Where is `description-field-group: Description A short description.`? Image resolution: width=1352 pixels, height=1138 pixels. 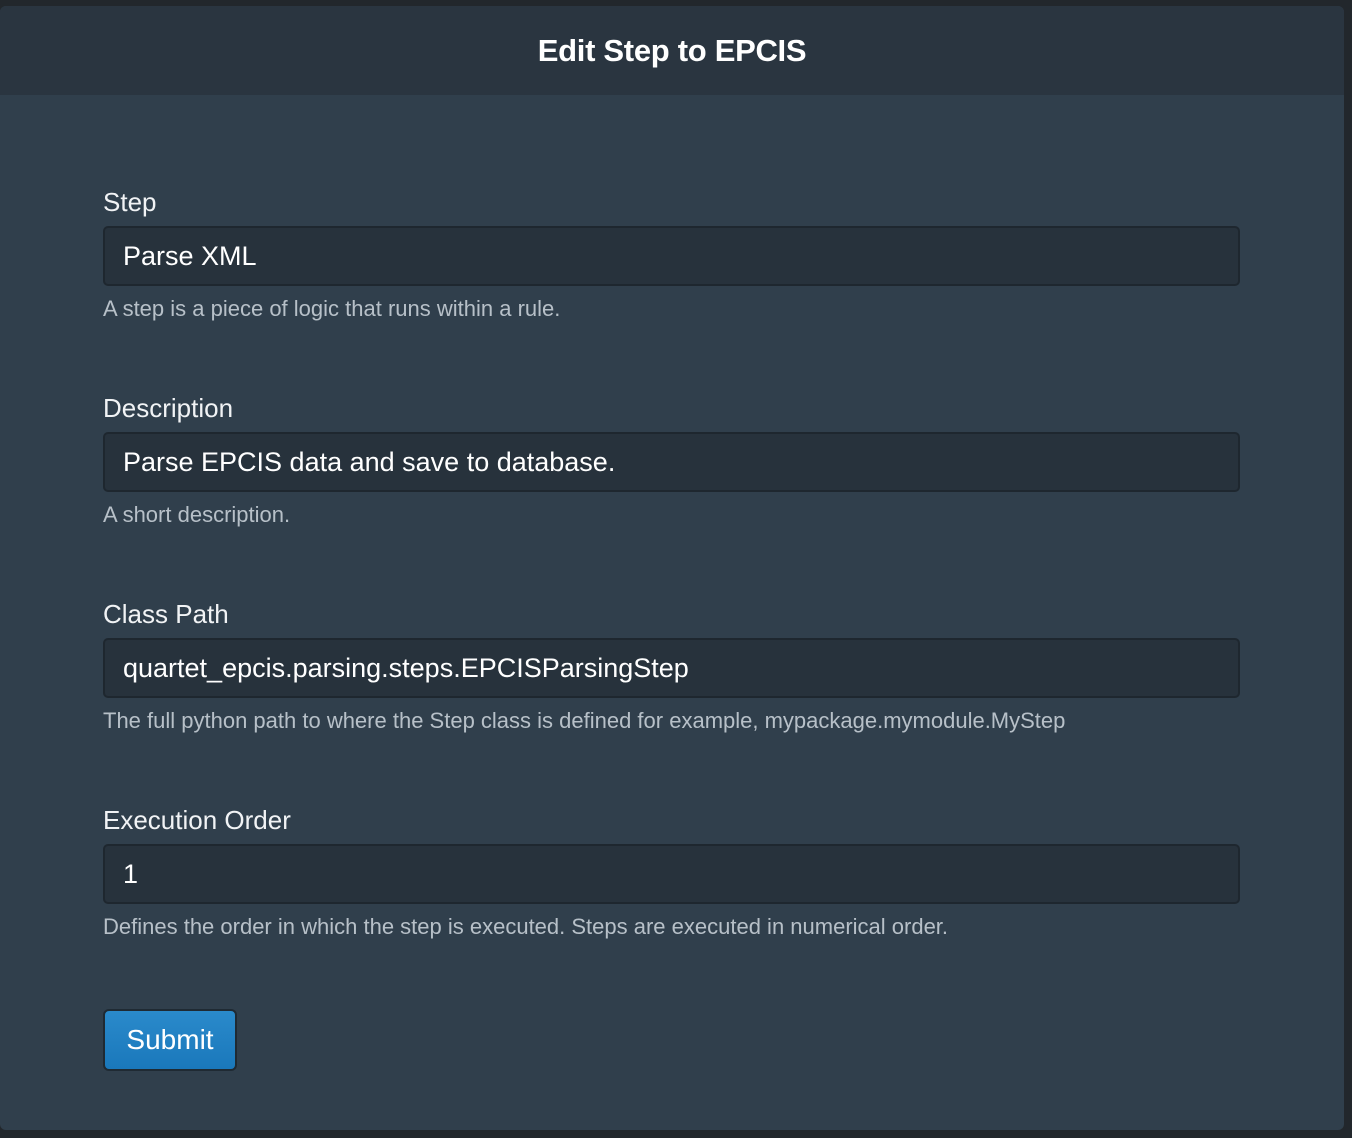 description-field-group: Description A short description. is located at coordinates (671, 458).